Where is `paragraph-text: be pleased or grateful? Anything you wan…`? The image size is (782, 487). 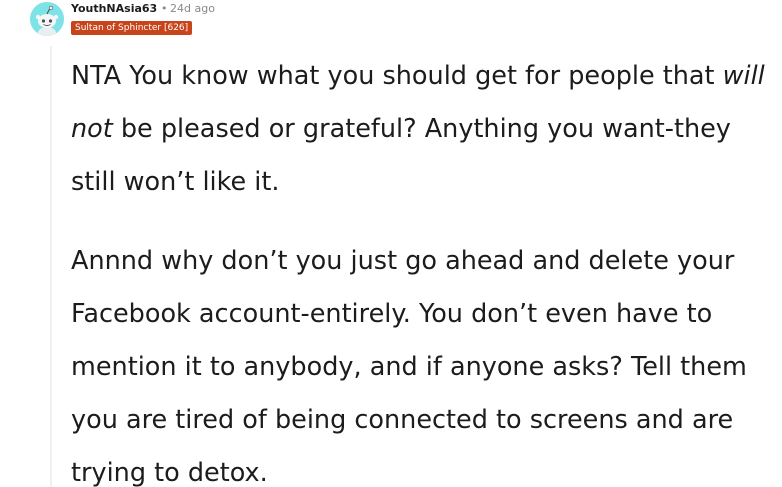
paragraph-text: be pleased or grateful? Anything you wan… is located at coordinates (401, 155).